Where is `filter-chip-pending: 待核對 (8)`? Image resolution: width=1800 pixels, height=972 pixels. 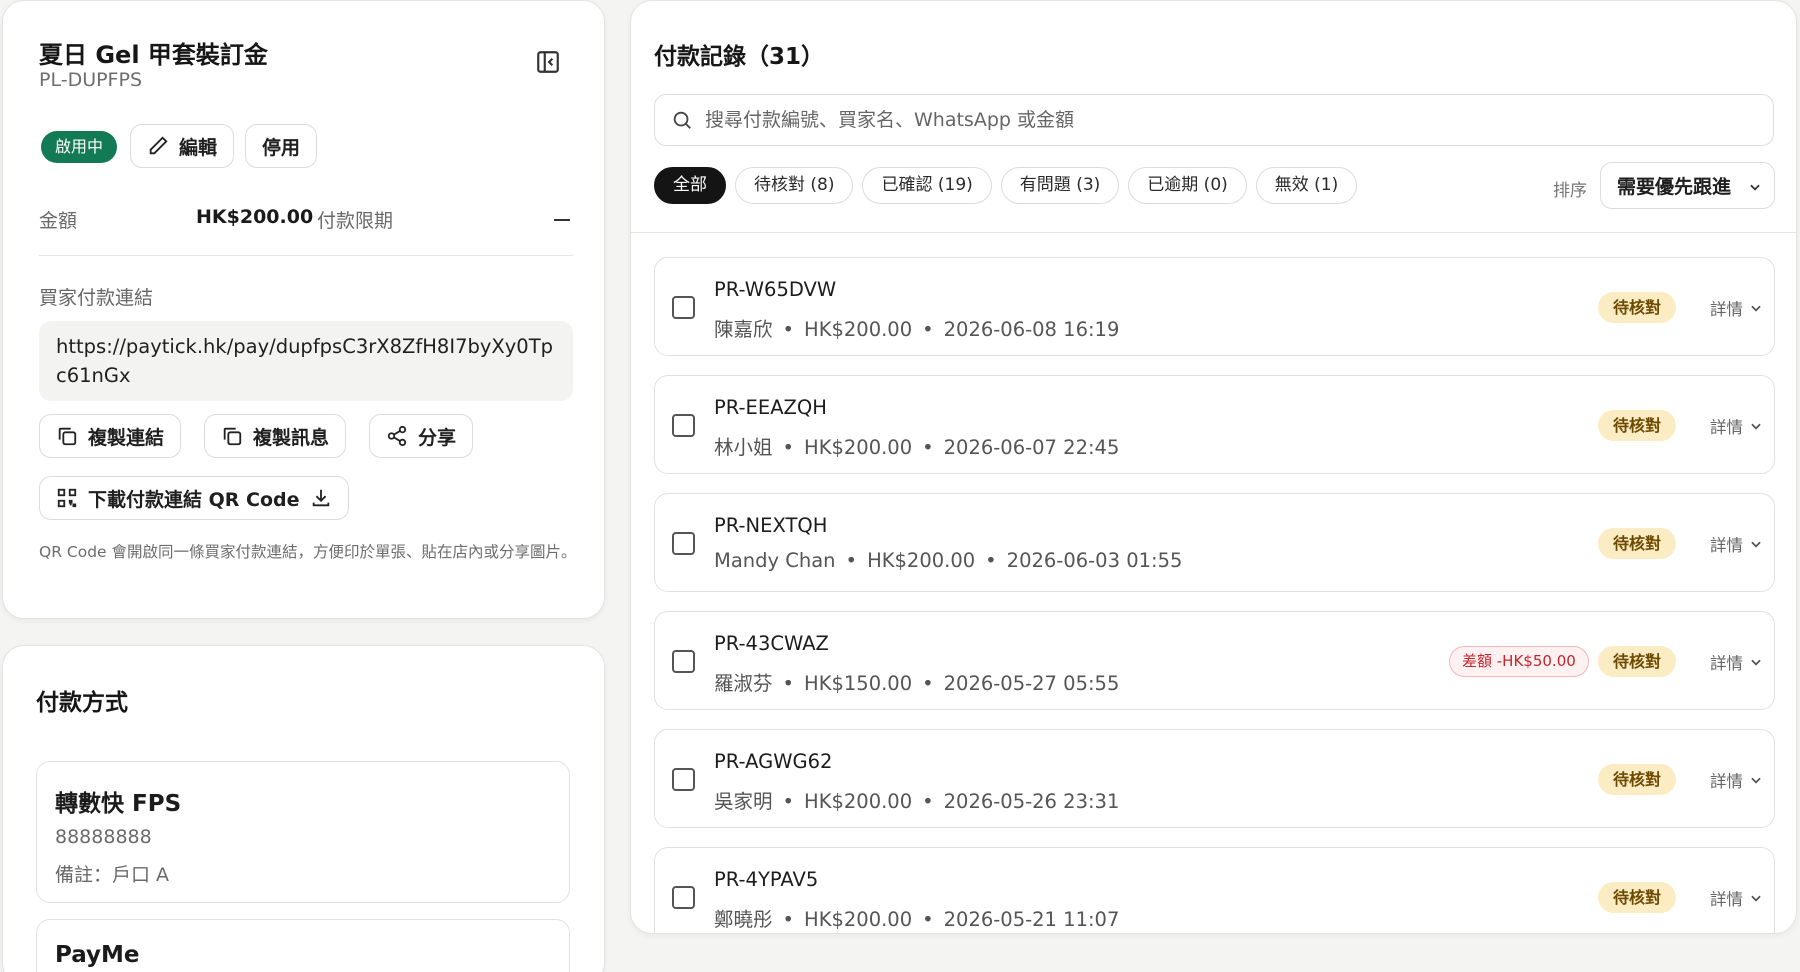
filter-chip-pending: 待核對 (8) is located at coordinates (794, 185).